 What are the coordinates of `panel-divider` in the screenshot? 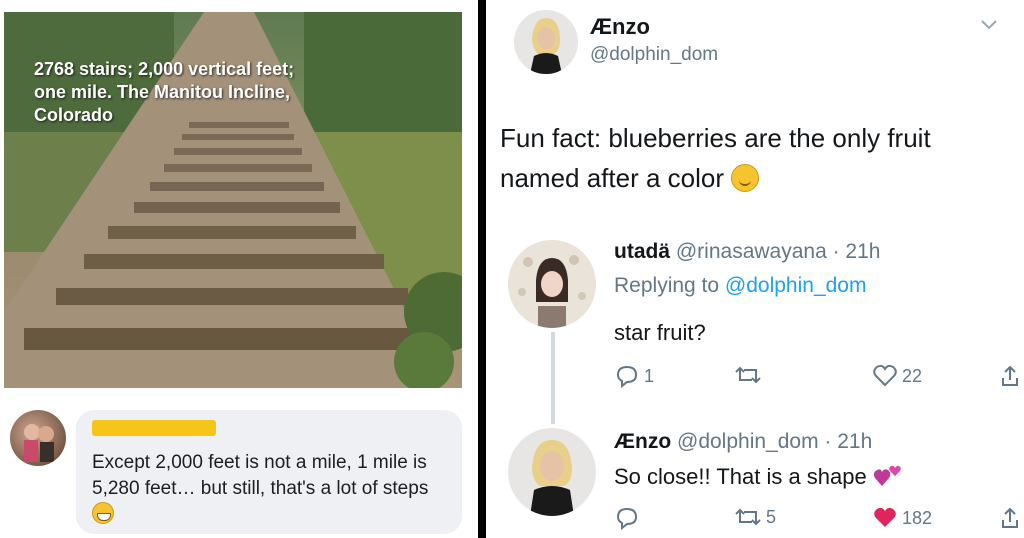 It's located at (482, 269).